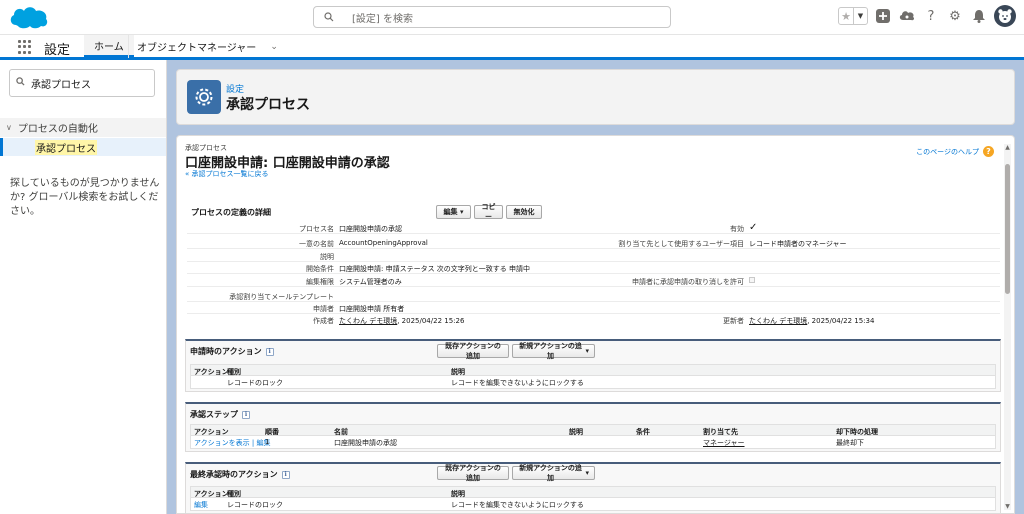  What do you see at coordinates (274, 47) in the screenshot?
I see `chevron-down-icon: ⌄` at bounding box center [274, 47].